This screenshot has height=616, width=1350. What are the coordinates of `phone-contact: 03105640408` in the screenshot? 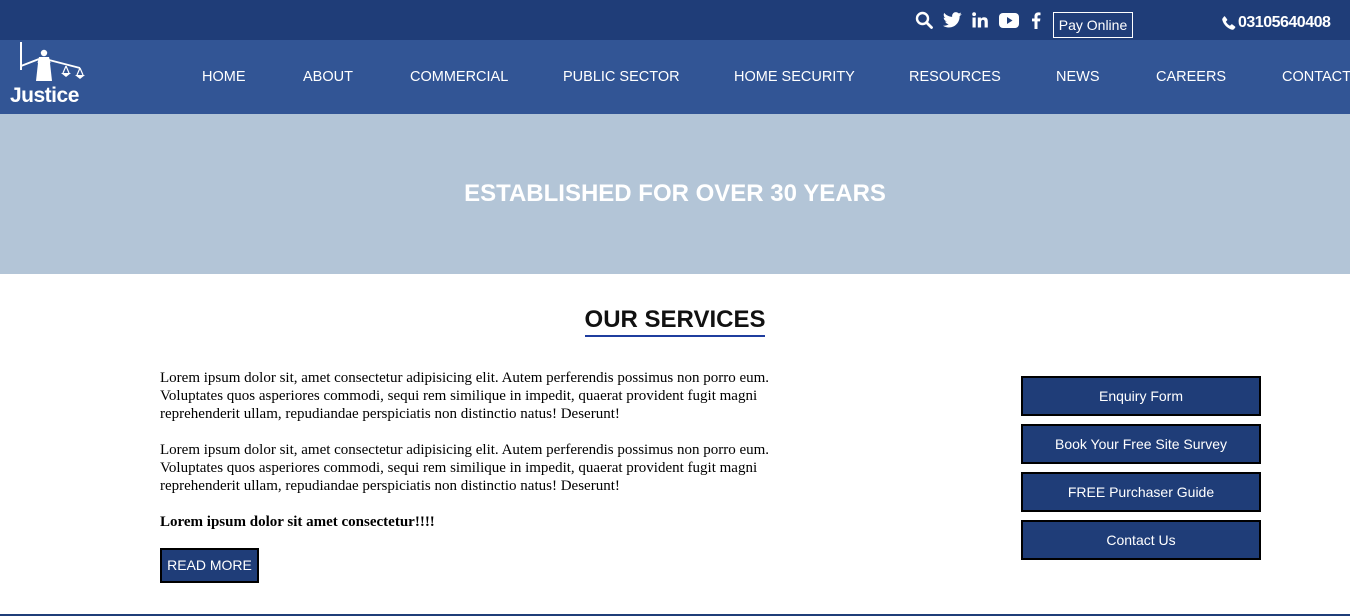 It's located at (1276, 23).